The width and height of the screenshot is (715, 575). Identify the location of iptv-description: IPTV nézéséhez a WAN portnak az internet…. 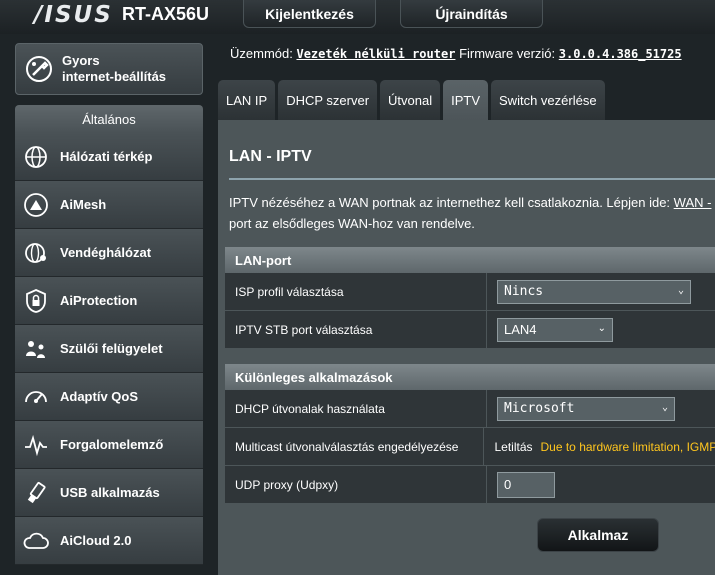
(470, 213).